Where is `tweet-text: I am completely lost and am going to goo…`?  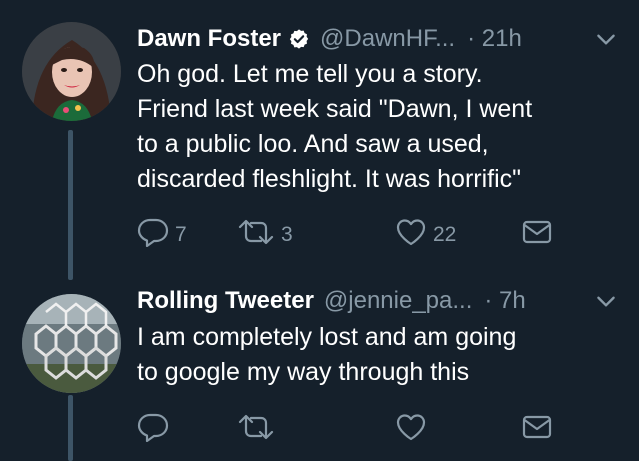 tweet-text: I am completely lost and am going to goo… is located at coordinates (327, 354).